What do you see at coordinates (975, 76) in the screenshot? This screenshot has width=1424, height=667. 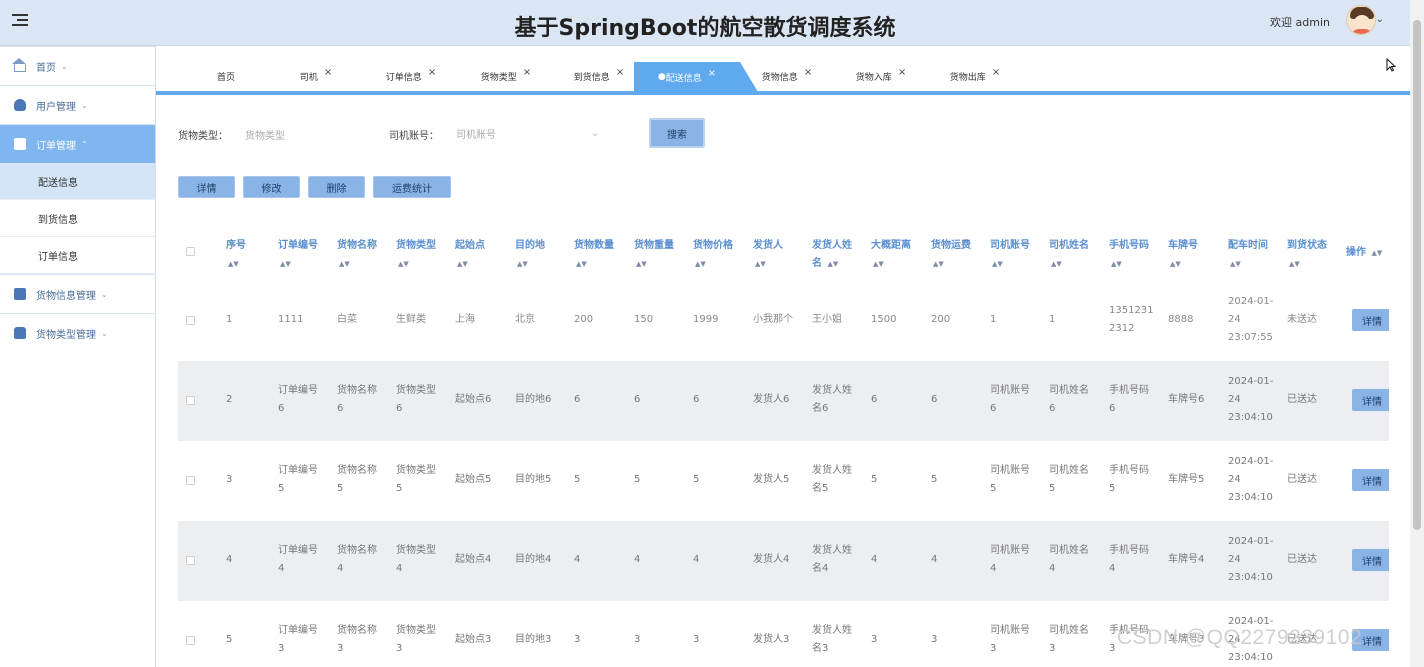 I see `tab-cargo-out: 货物出库 ×` at bounding box center [975, 76].